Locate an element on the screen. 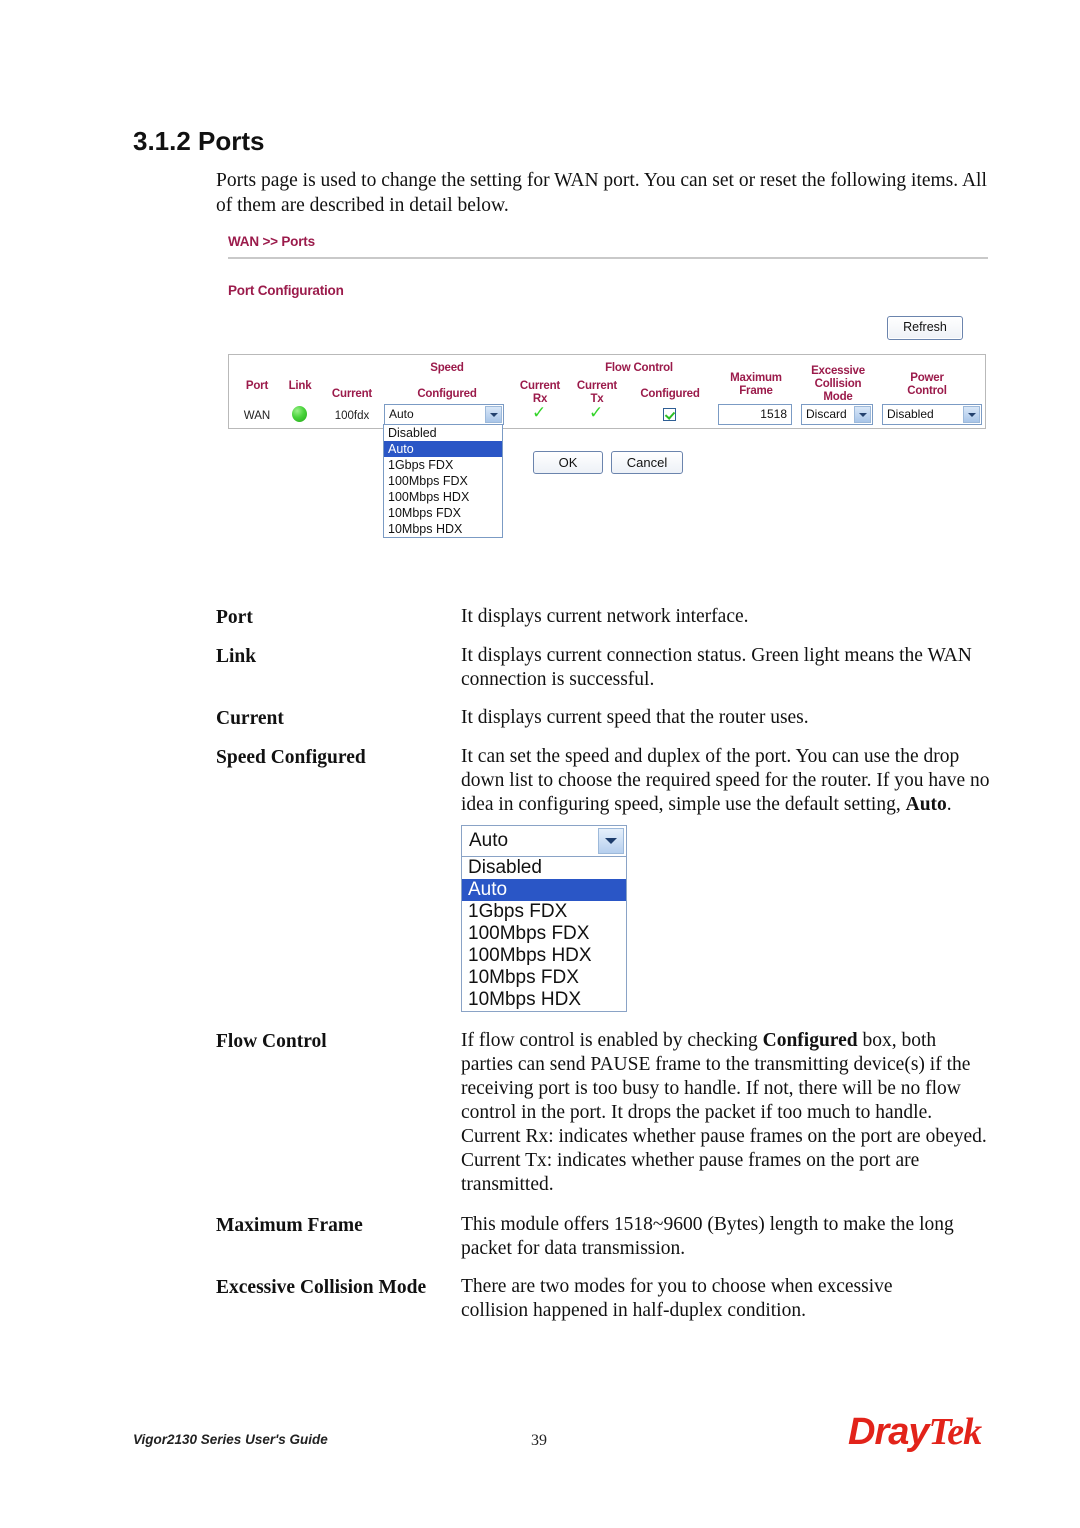  header-speed-configured: Configured is located at coordinates (447, 394).